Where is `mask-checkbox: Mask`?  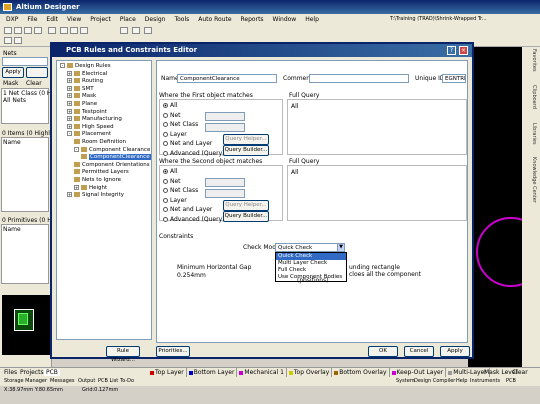
mask-checkbox: Mask is located at coordinates (10, 83).